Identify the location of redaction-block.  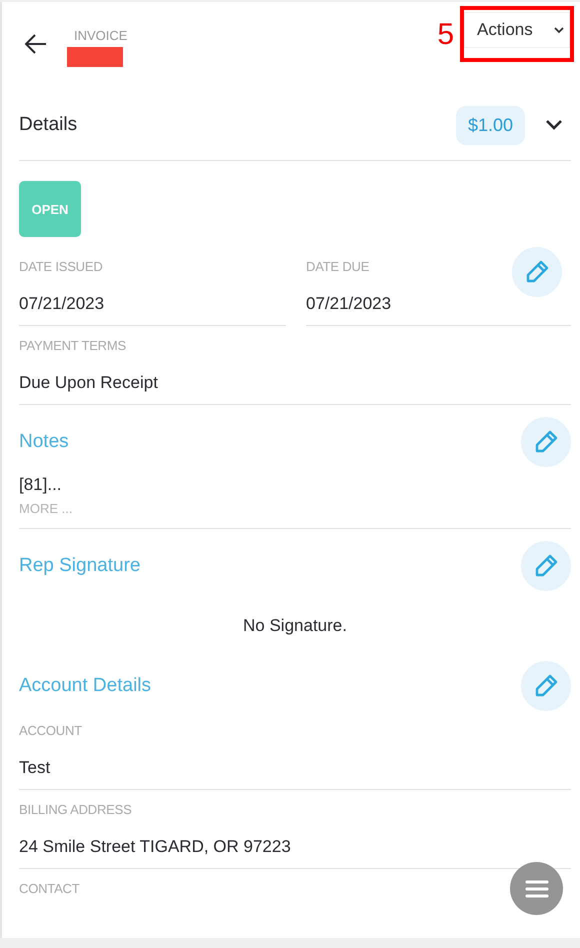
(95, 57).